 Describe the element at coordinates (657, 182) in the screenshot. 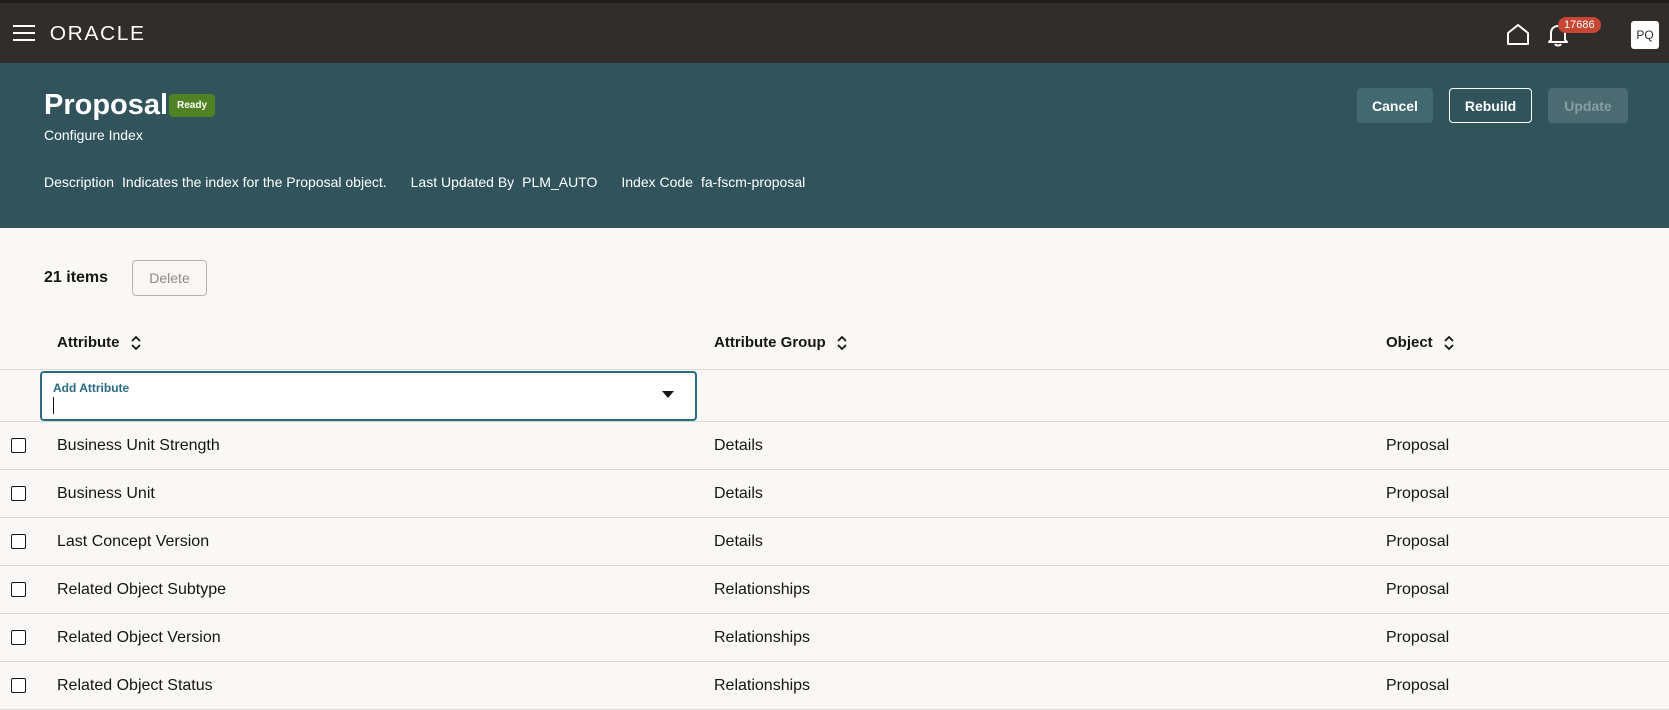

I see `index-code-label: Index Code` at that location.